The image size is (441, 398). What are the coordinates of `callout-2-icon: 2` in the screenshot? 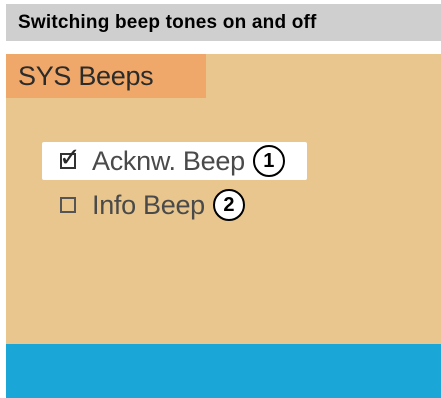 It's located at (228, 205).